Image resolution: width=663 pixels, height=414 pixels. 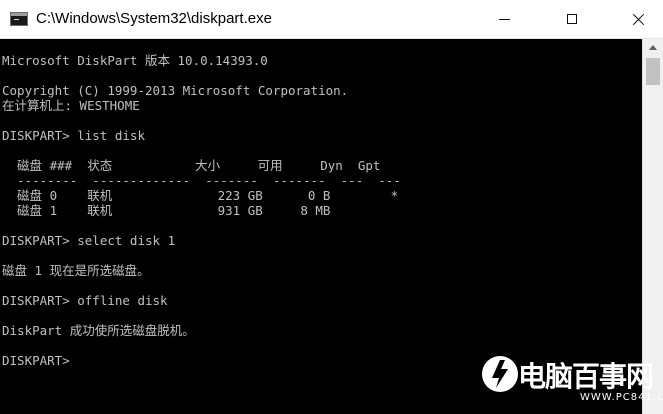 I want to click on title-bar: C:\Windows\System32\diskpart.exe, so click(x=331, y=19).